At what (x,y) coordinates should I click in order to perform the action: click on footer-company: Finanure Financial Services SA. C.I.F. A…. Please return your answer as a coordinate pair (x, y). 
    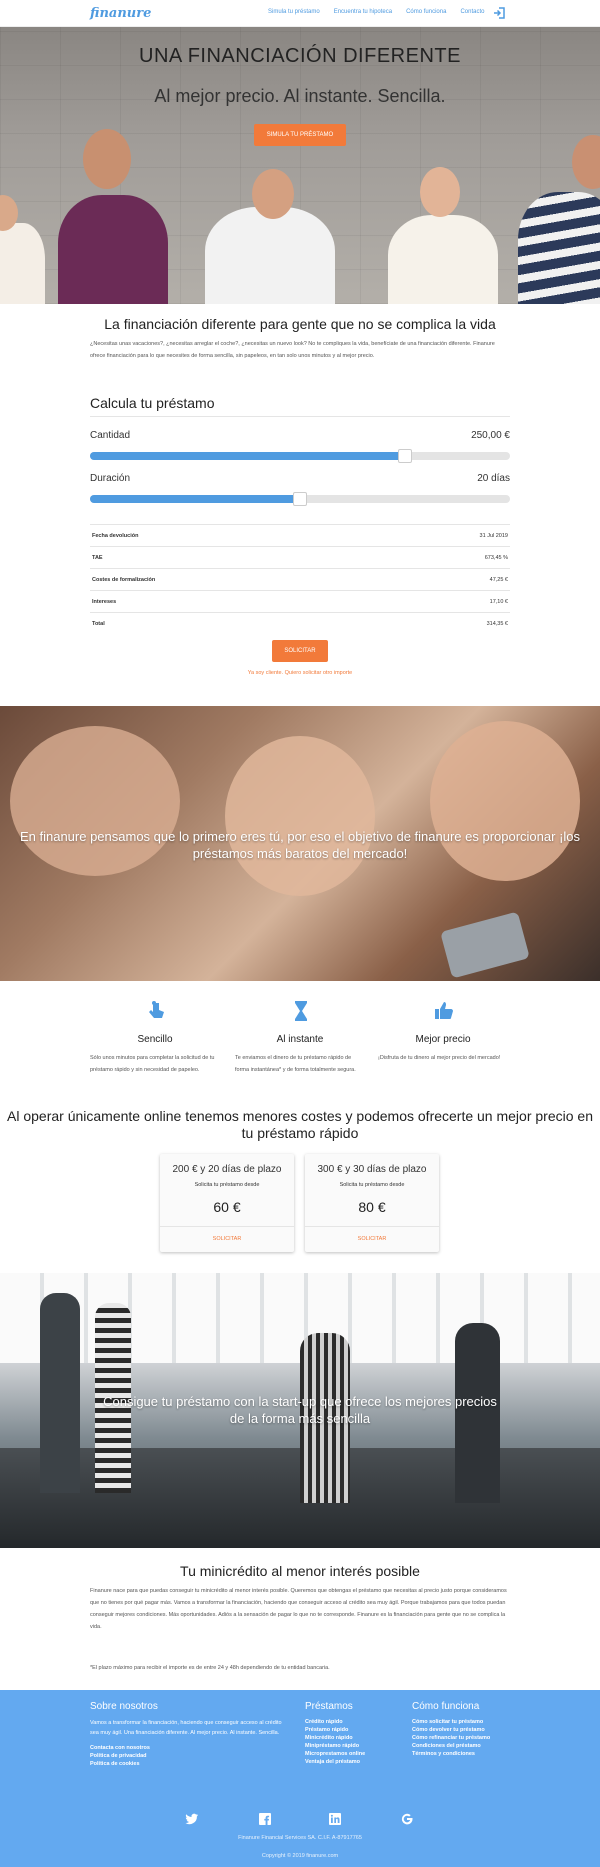
    Looking at the image, I should click on (300, 1838).